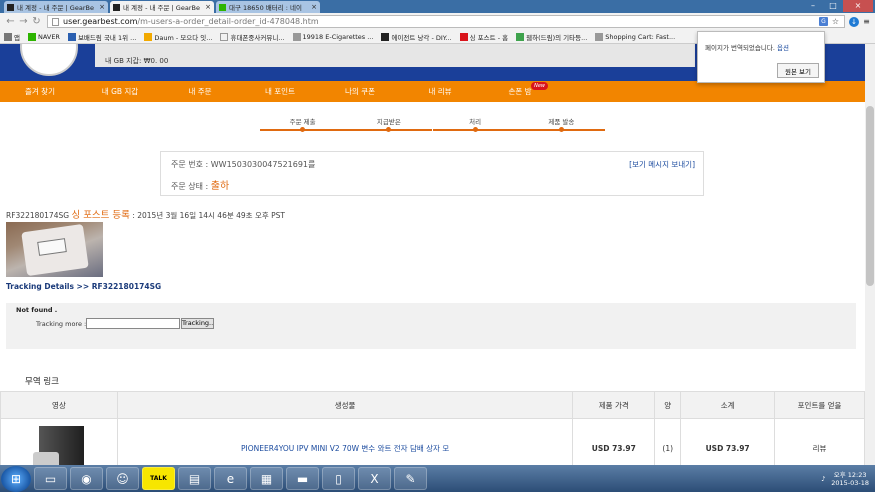 The width and height of the screenshot is (875, 492). What do you see at coordinates (410, 478) in the screenshot?
I see `paint-icon: ✎` at bounding box center [410, 478].